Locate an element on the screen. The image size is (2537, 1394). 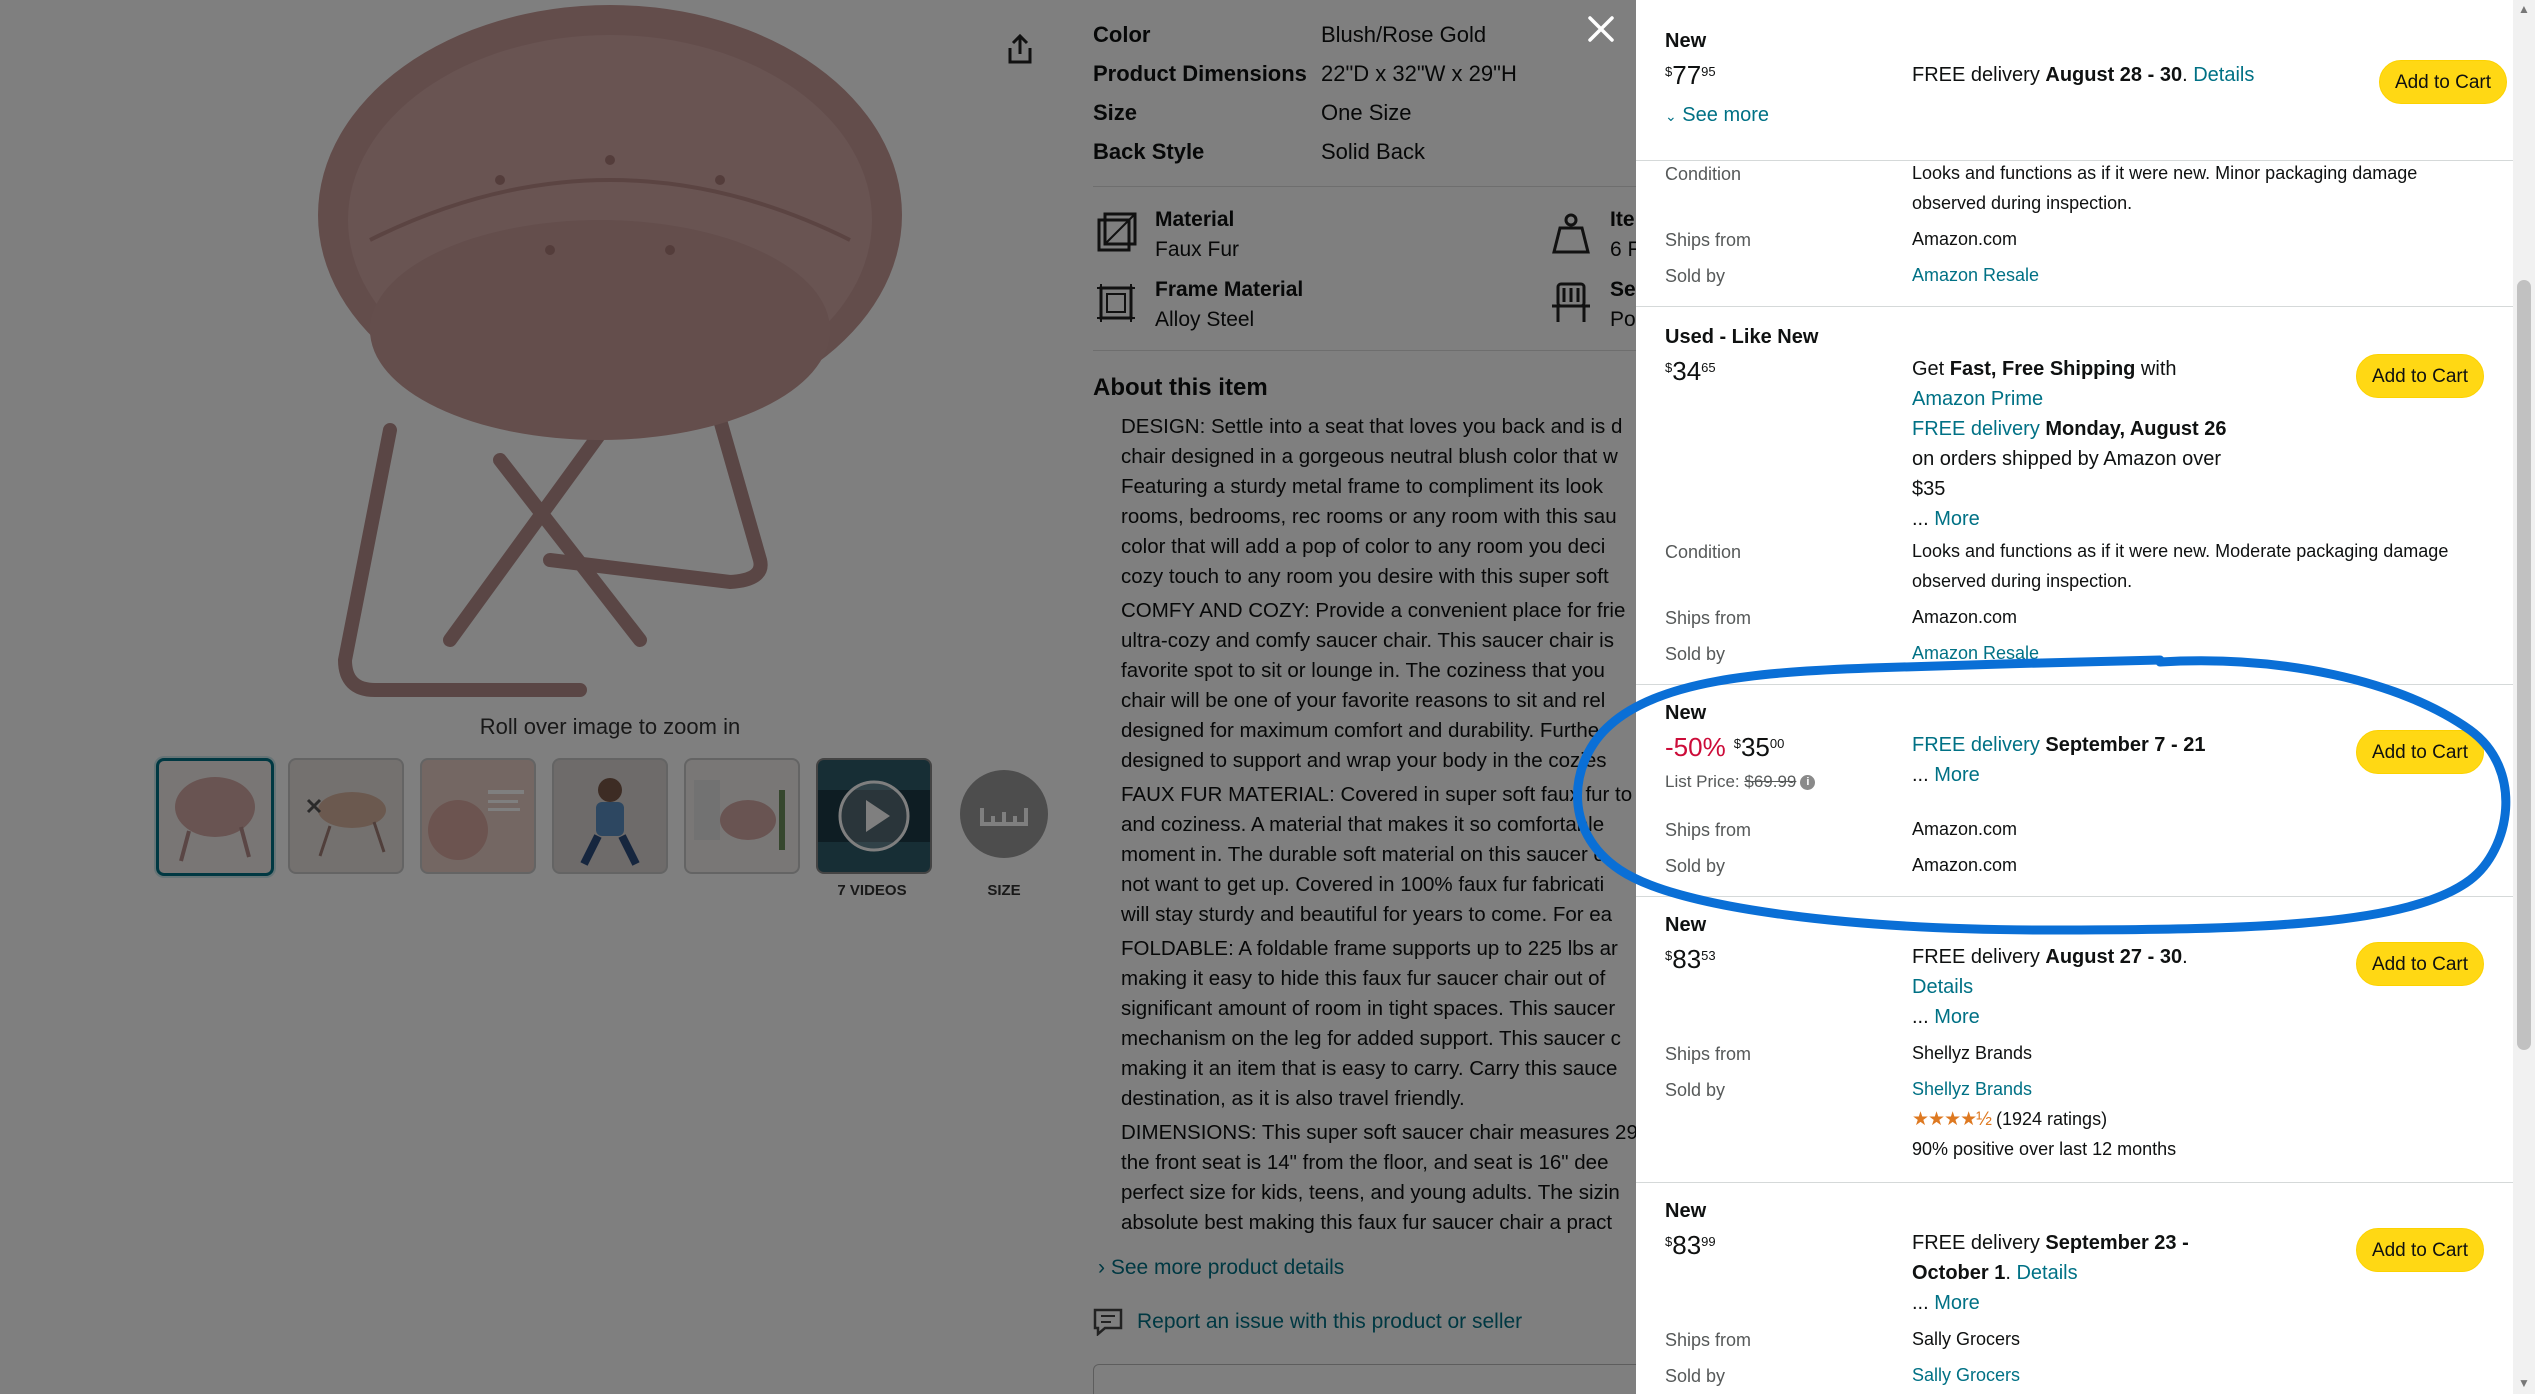
offer-delivery: FREE delivery September 23 - is located at coordinates (2050, 1243).